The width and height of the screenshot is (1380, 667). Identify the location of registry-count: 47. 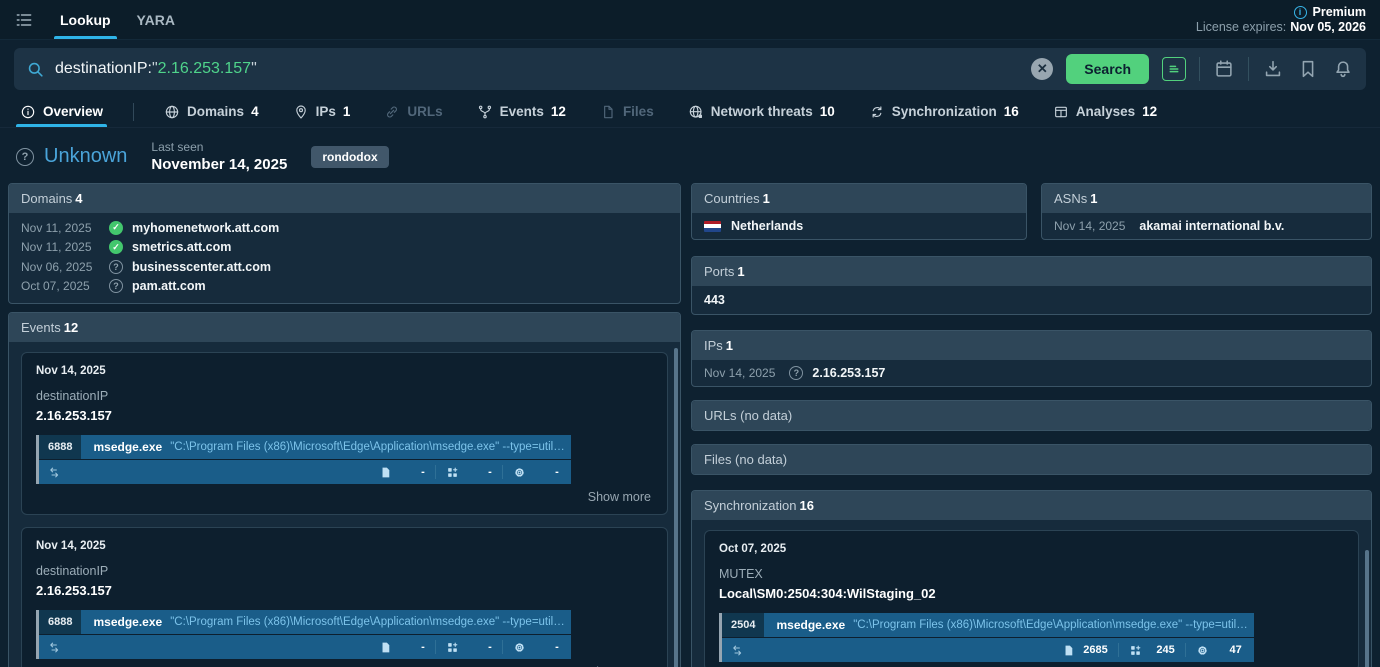
(1219, 650).